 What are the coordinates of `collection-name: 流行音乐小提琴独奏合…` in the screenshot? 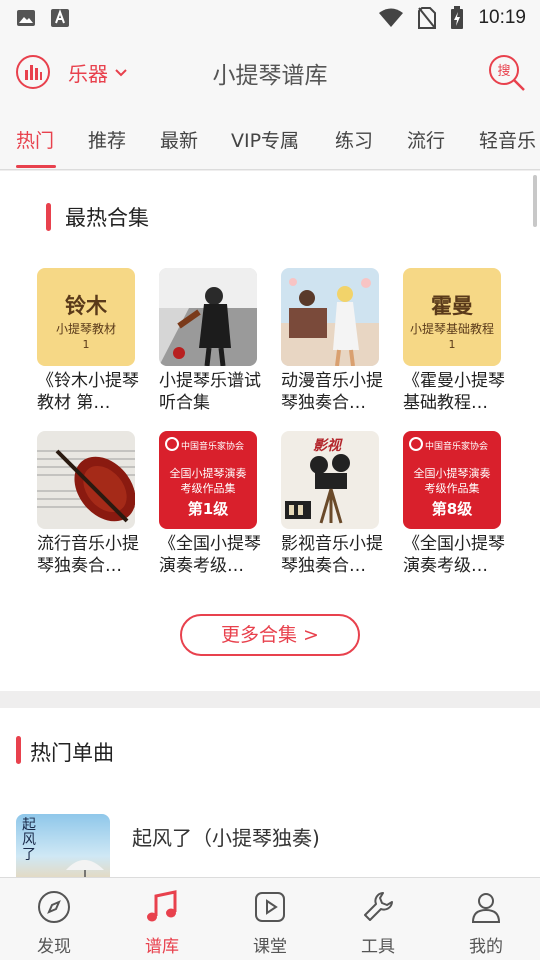 It's located at (88, 555).